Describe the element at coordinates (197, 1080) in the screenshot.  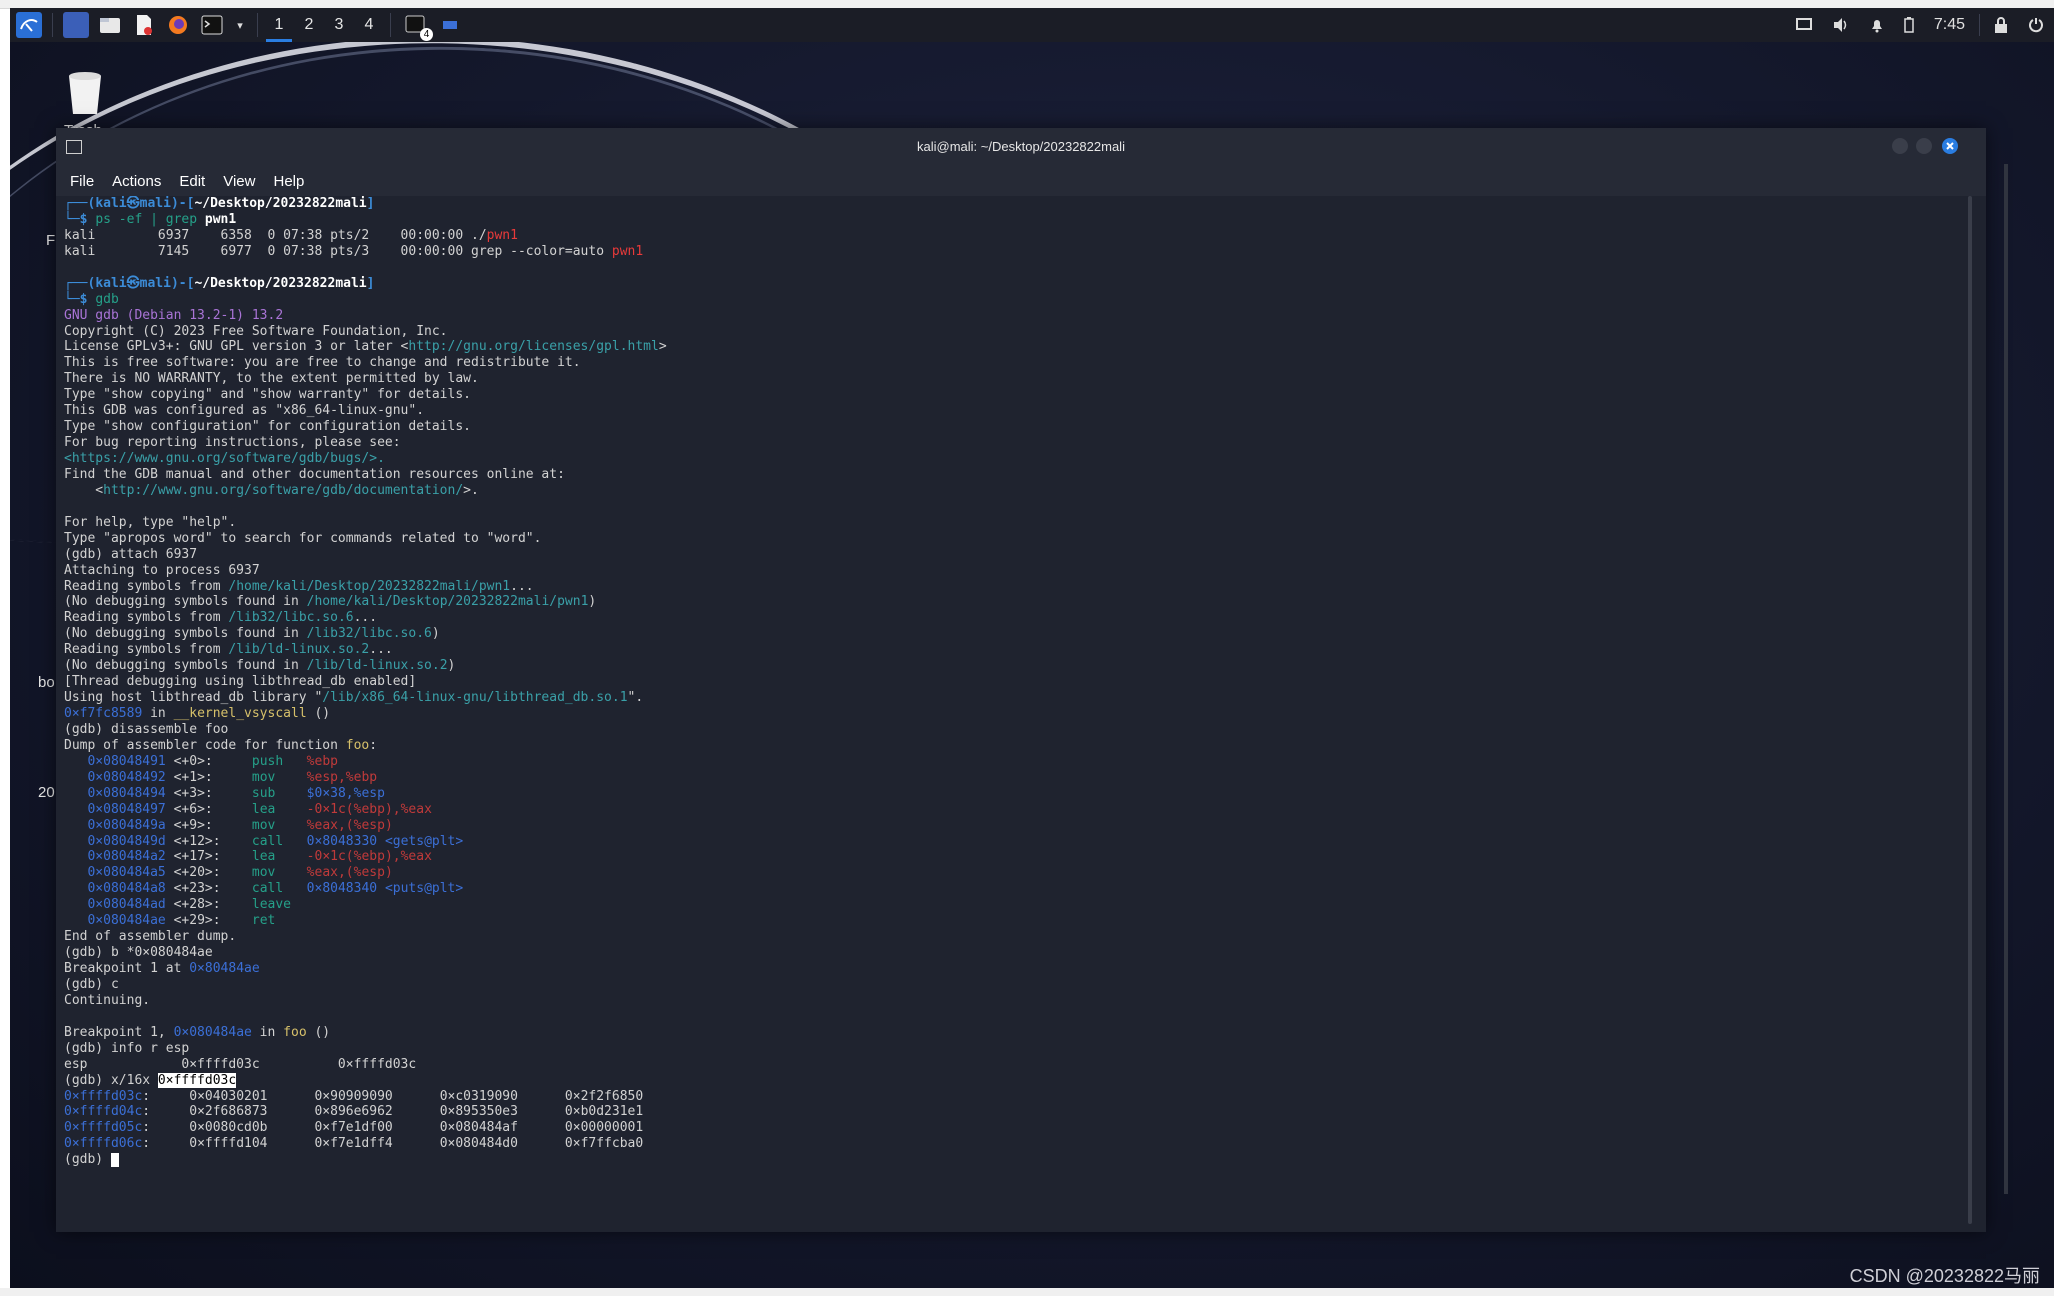
I see `selected-text: 0×ffffd03c` at that location.